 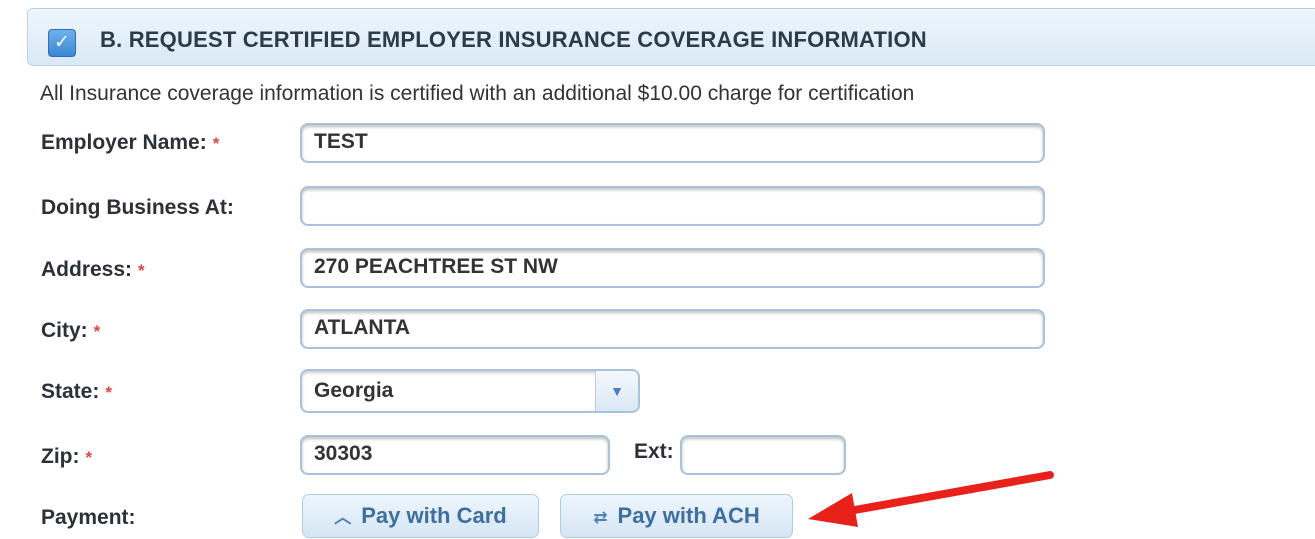 I want to click on state-select: Georgia ▼, so click(x=470, y=391).